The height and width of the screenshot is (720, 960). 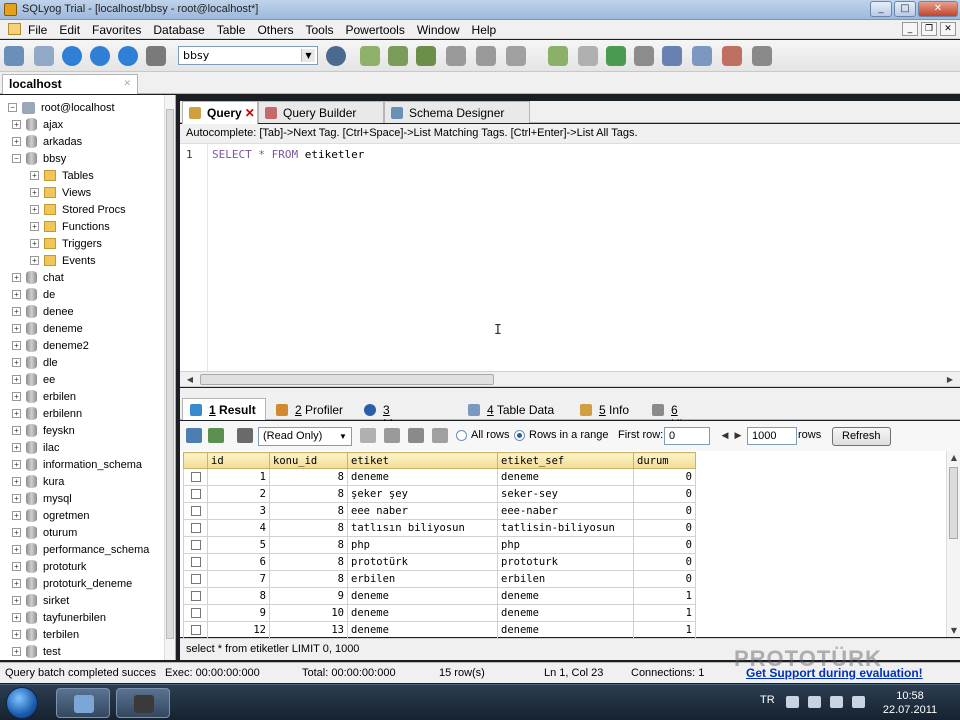 I want to click on table-row: 12 13 deneme deneme 1, so click(x=439, y=630).